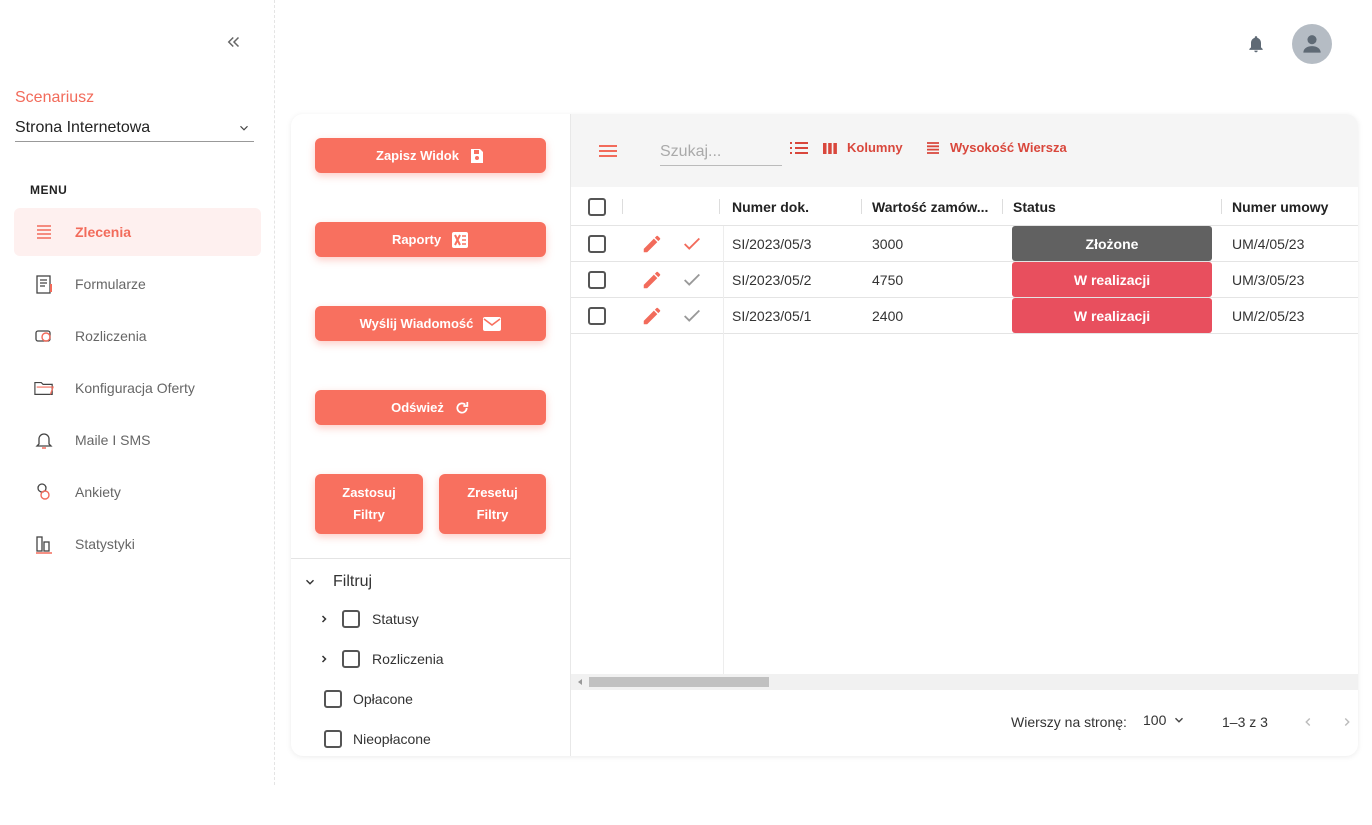  I want to click on header-contract-number: Numer umowy, so click(1280, 206).